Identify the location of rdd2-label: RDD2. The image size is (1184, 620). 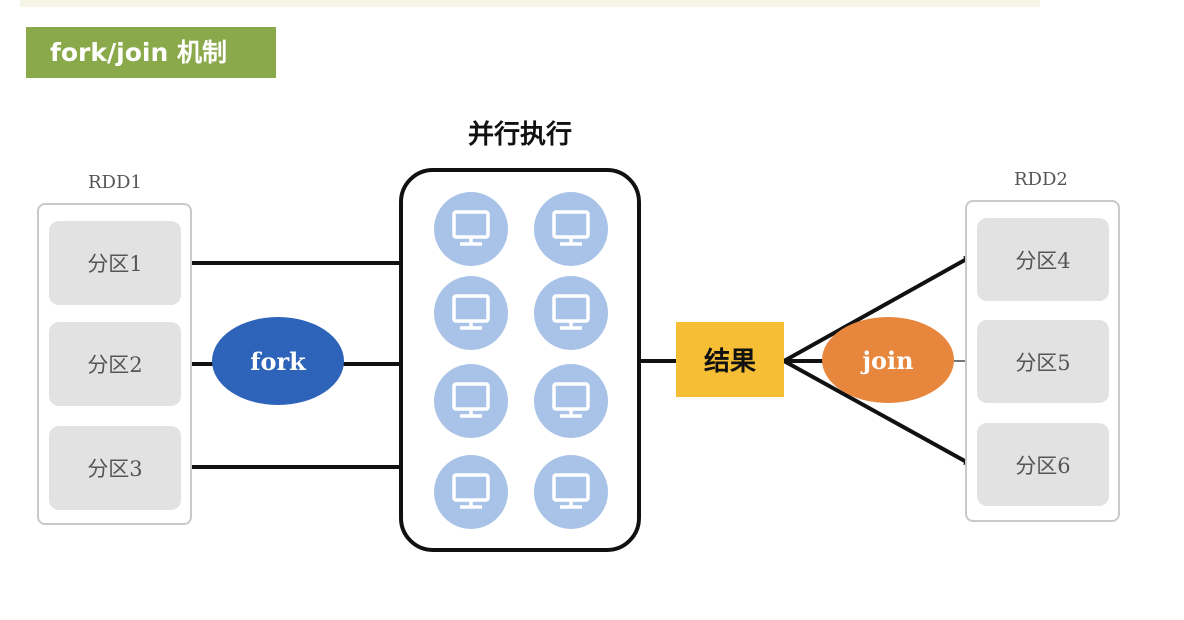
(1041, 179).